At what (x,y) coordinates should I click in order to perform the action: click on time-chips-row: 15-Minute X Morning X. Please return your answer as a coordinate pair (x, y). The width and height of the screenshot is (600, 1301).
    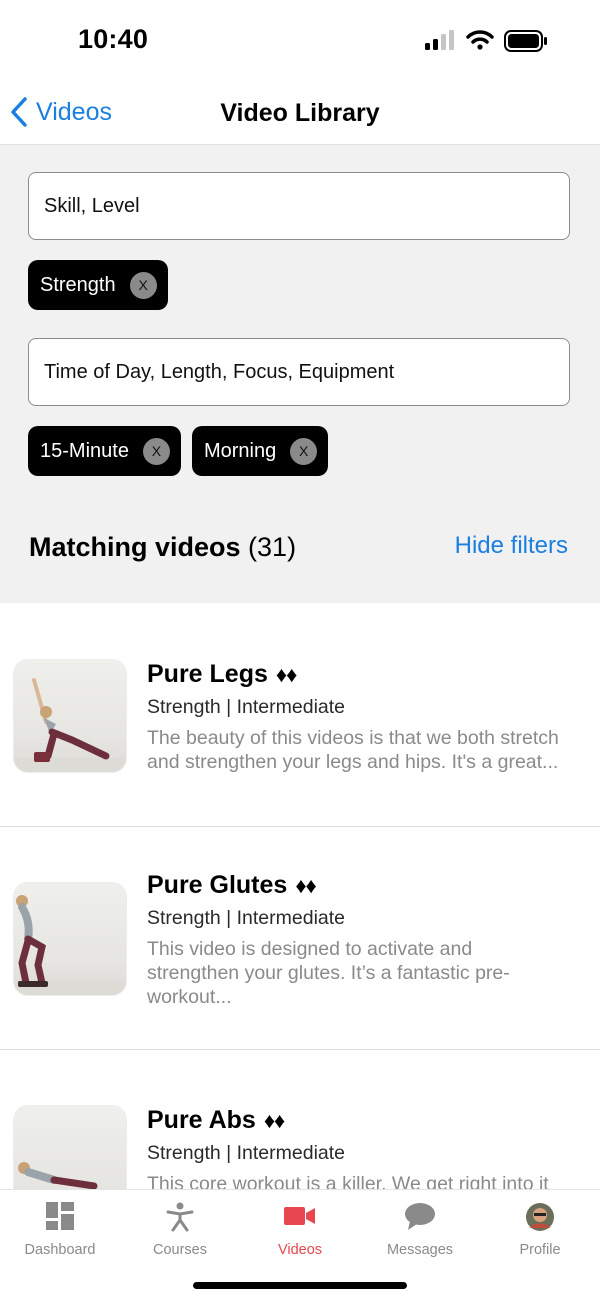
    Looking at the image, I should click on (178, 451).